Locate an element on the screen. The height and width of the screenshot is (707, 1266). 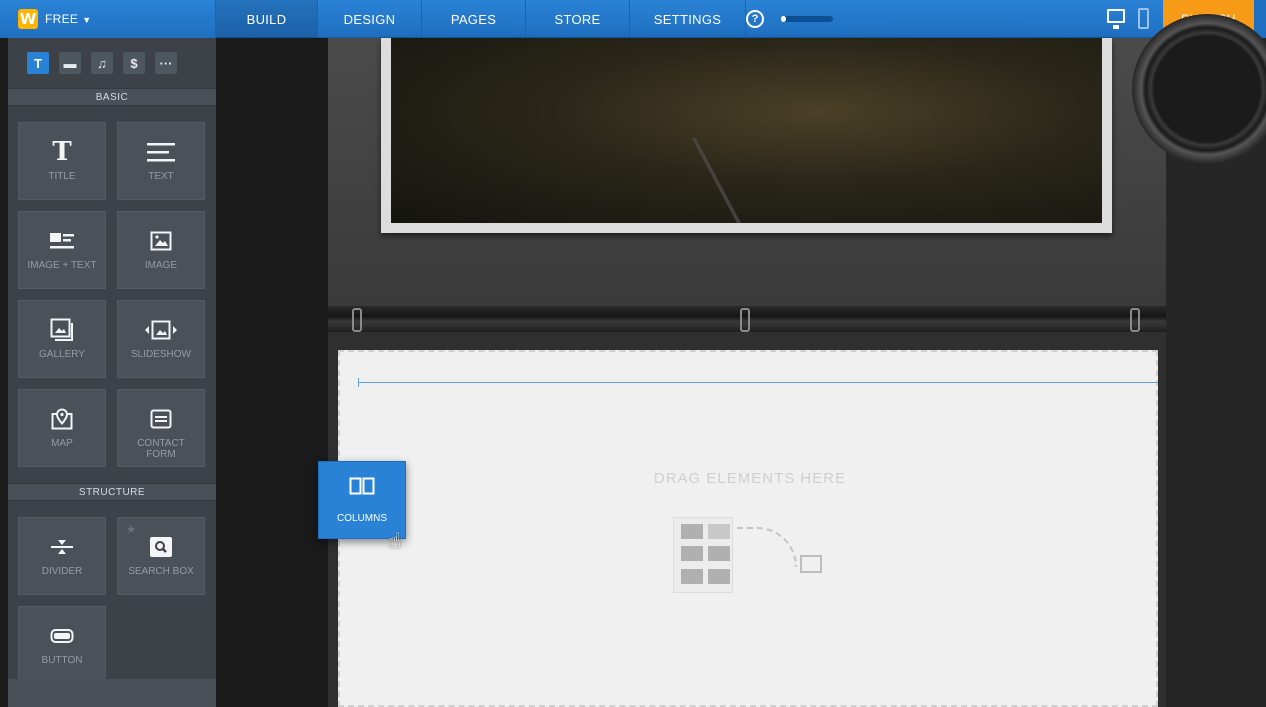
mobile-icon is located at coordinates (1143, 18).